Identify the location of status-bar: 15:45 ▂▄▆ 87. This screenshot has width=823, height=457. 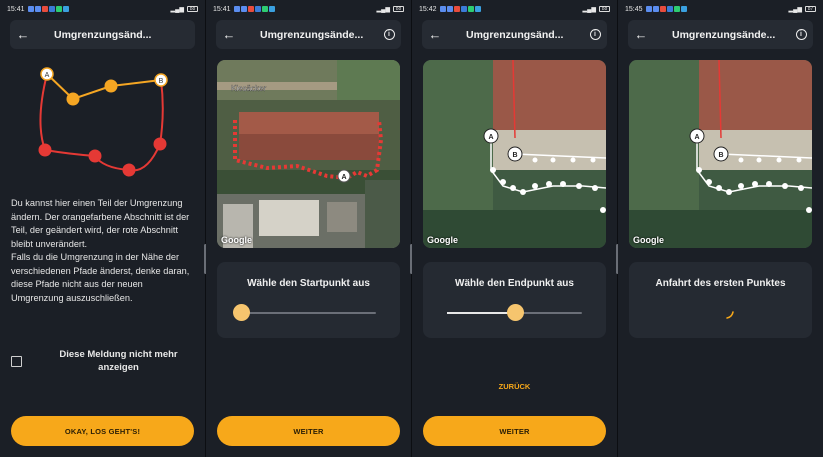
(720, 9).